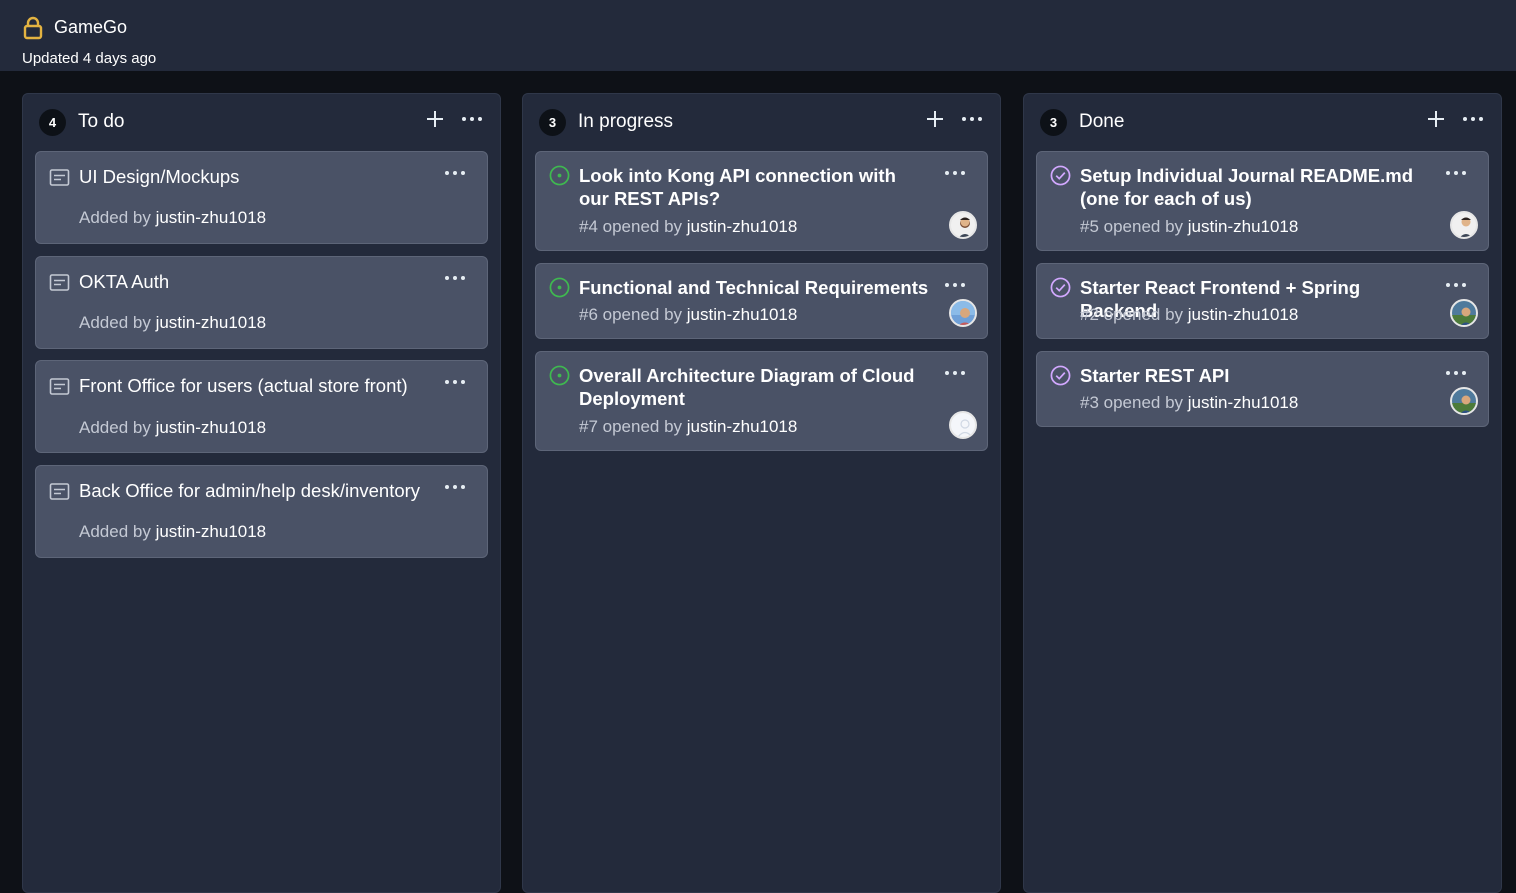 Image resolution: width=1516 pixels, height=893 pixels. What do you see at coordinates (124, 281) in the screenshot?
I see `card-title: OKTA Auth` at bounding box center [124, 281].